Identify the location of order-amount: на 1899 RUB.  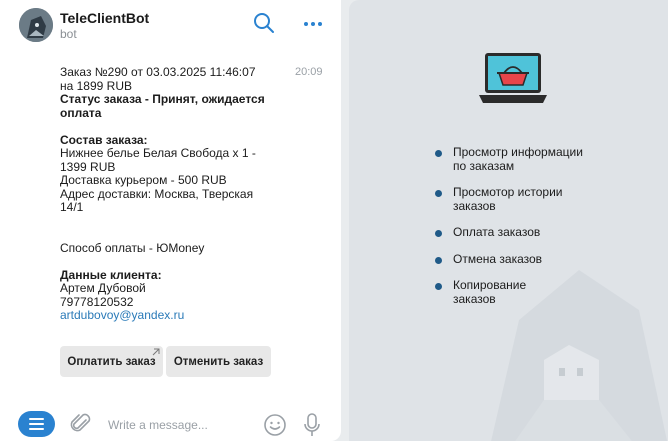
(96, 85).